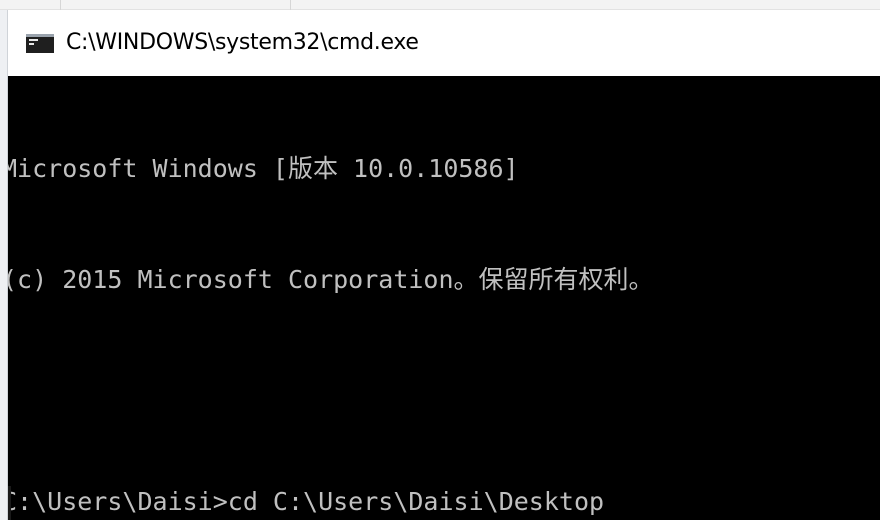 This screenshot has width=880, height=520. What do you see at coordinates (306, 501) in the screenshot?
I see `console-line-4: C:\Users\Daisi>cd C:\Users\Daisi\Desktop` at bounding box center [306, 501].